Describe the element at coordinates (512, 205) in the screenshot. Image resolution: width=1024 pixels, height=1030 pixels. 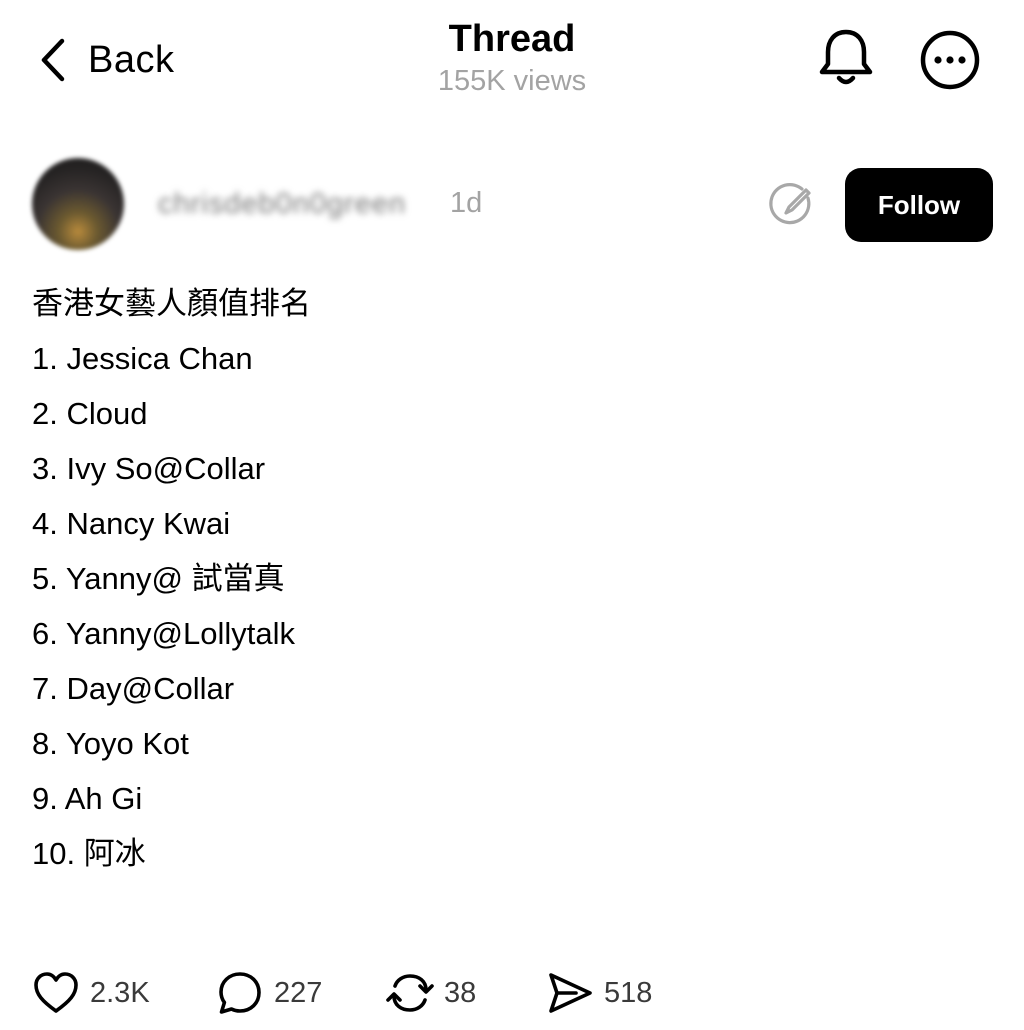
I see `post-author-row: chrisdeb0n0green 1d Follow` at that location.